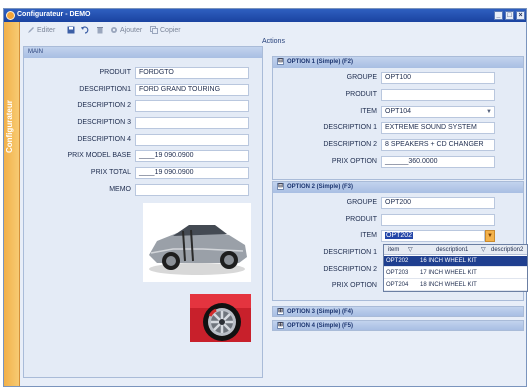 The image size is (529, 388). Describe the element at coordinates (104, 122) in the screenshot. I see `description3-label: DESCRIPTION 3` at that location.